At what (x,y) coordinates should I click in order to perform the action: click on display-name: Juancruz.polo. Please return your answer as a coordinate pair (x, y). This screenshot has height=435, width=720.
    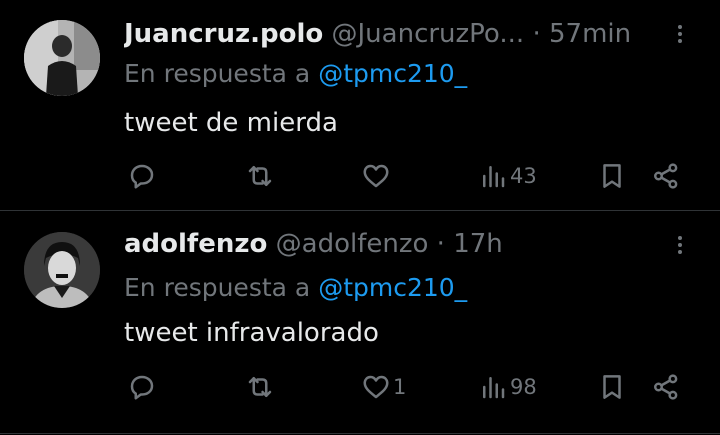
    Looking at the image, I should click on (223, 34).